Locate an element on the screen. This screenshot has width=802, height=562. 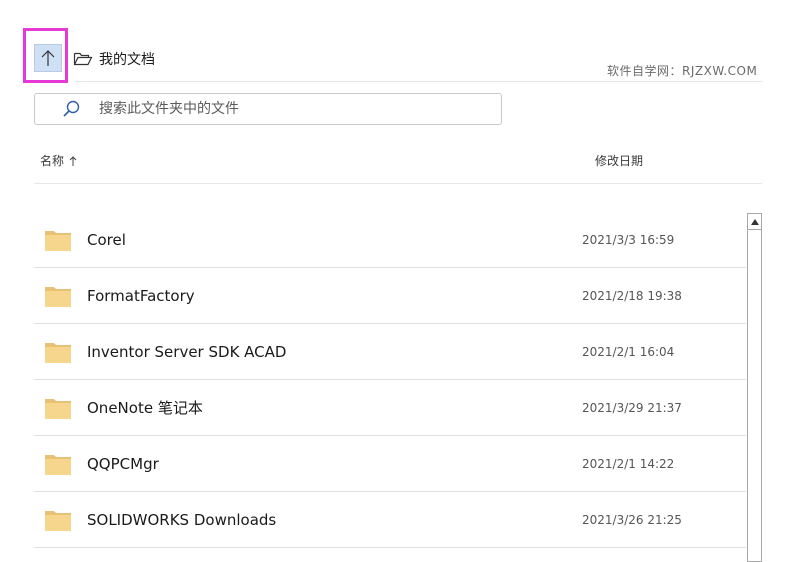
column-header-divider is located at coordinates (398, 183).